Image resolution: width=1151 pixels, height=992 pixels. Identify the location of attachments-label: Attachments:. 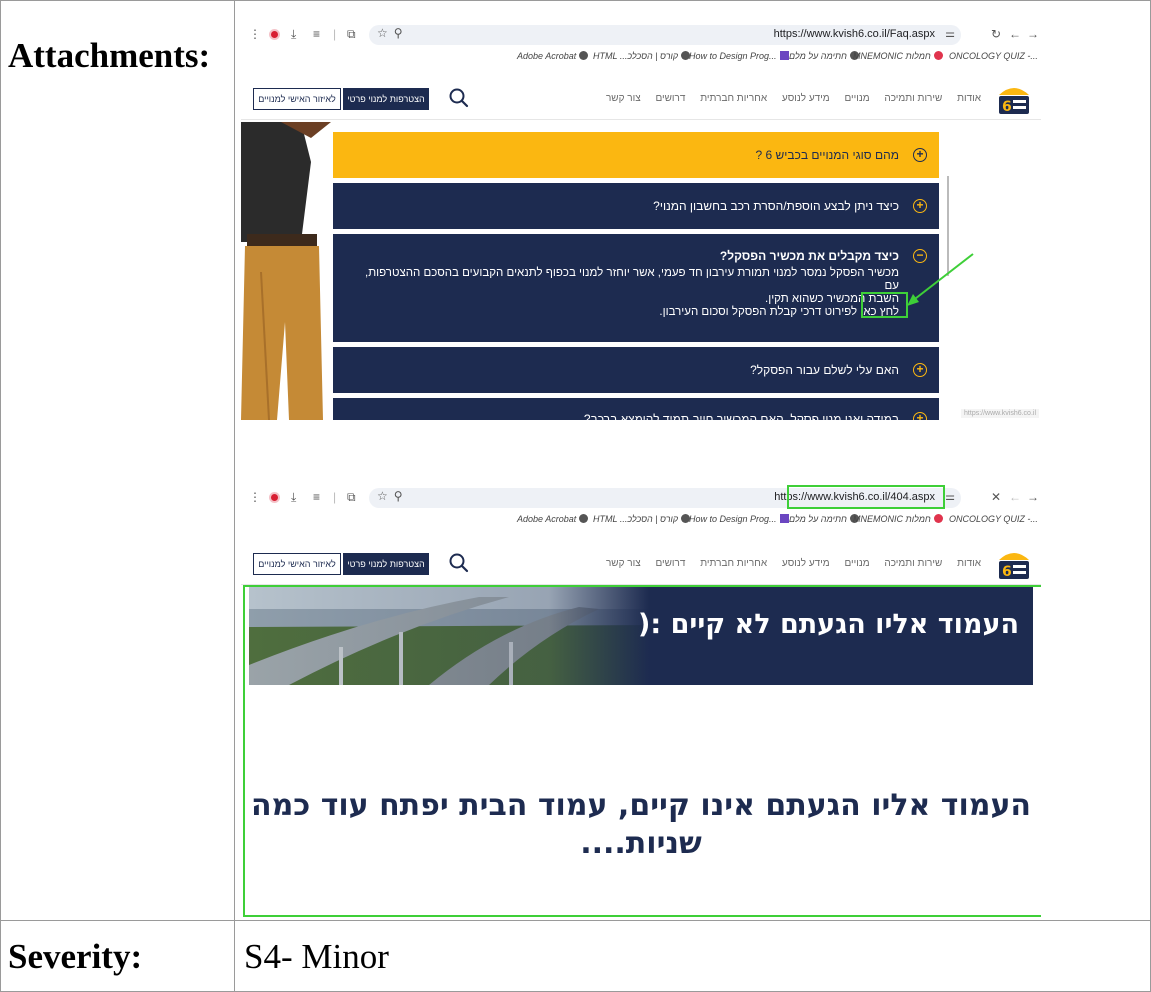
(109, 55).